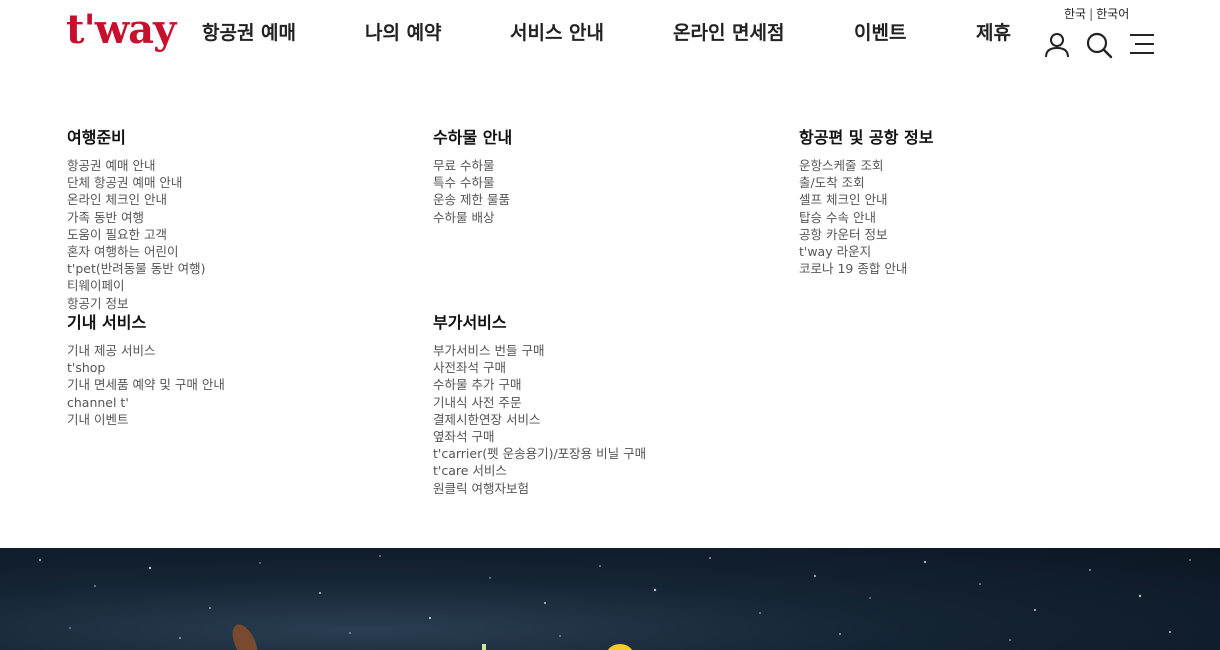 The image size is (1220, 650). I want to click on list-item: 항공권 예매 안내, so click(247, 164).